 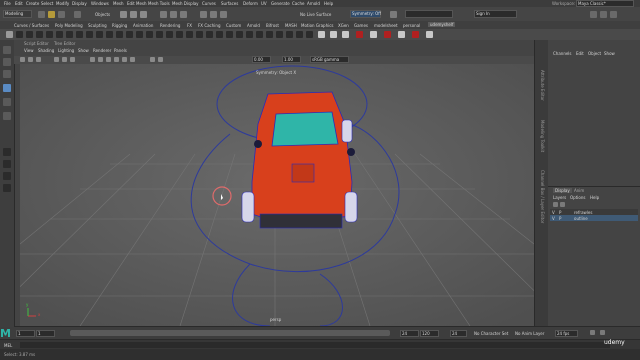 I want to click on shelf-tool-21-icon, so click(x=209, y=34).